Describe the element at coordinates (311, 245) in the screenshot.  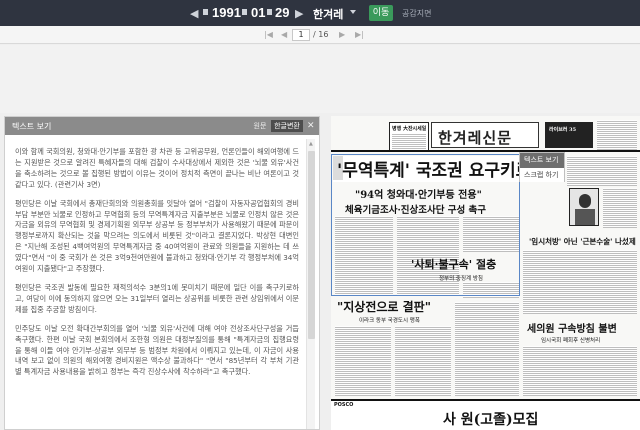
I see `scroll-thumb` at that location.